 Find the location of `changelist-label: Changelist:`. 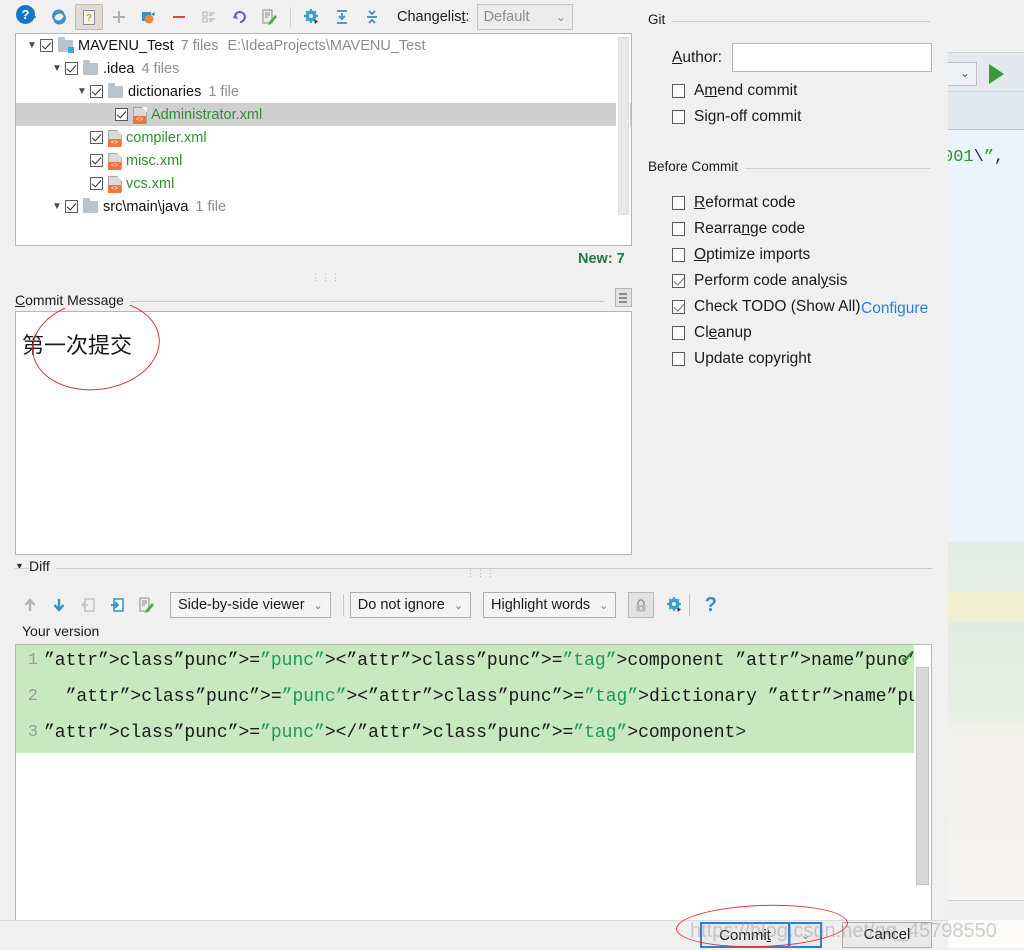

changelist-label: Changelist: is located at coordinates (433, 17).